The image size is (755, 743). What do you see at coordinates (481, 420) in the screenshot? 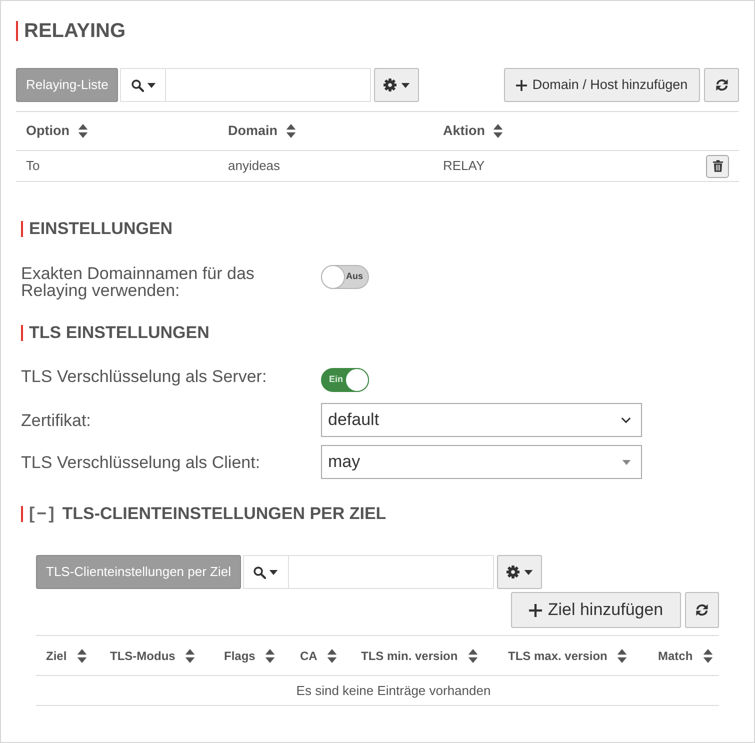
I see `select-field: default` at bounding box center [481, 420].